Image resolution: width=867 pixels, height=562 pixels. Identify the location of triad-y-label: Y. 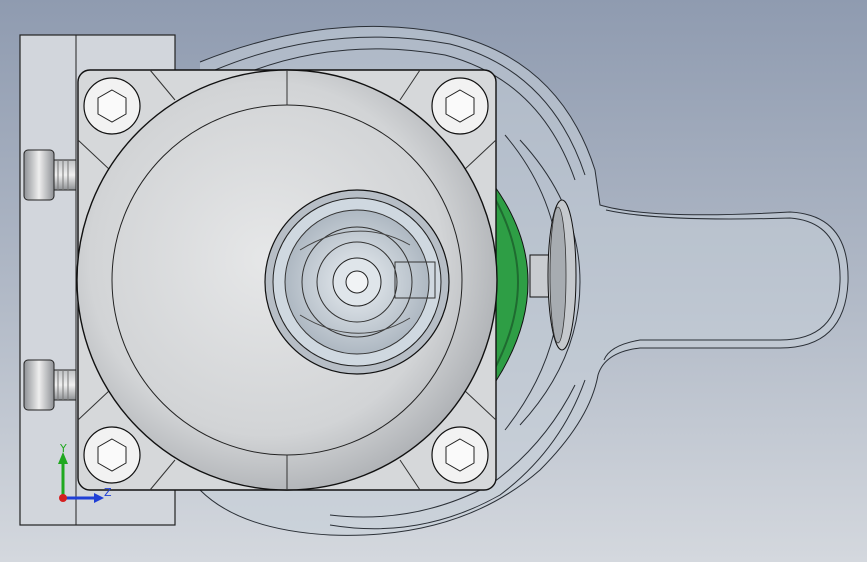
(63, 448).